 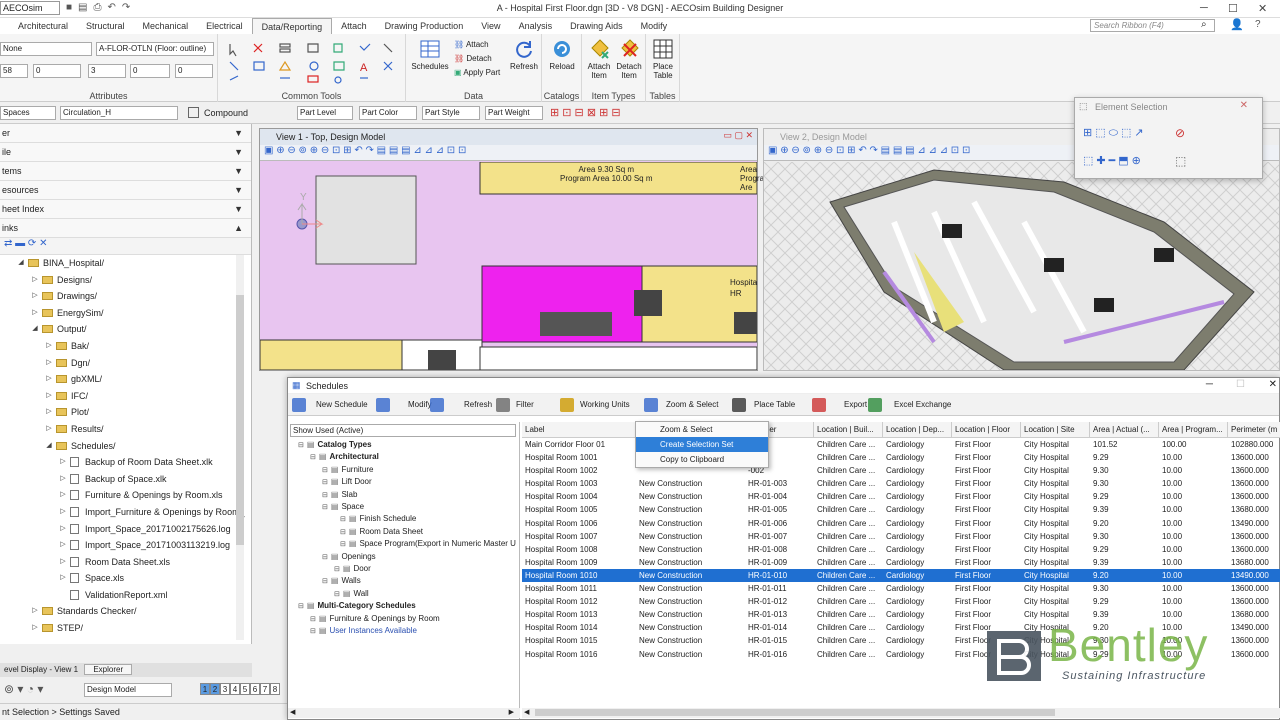 I want to click on view-button-6: 6, so click(x=255, y=689).